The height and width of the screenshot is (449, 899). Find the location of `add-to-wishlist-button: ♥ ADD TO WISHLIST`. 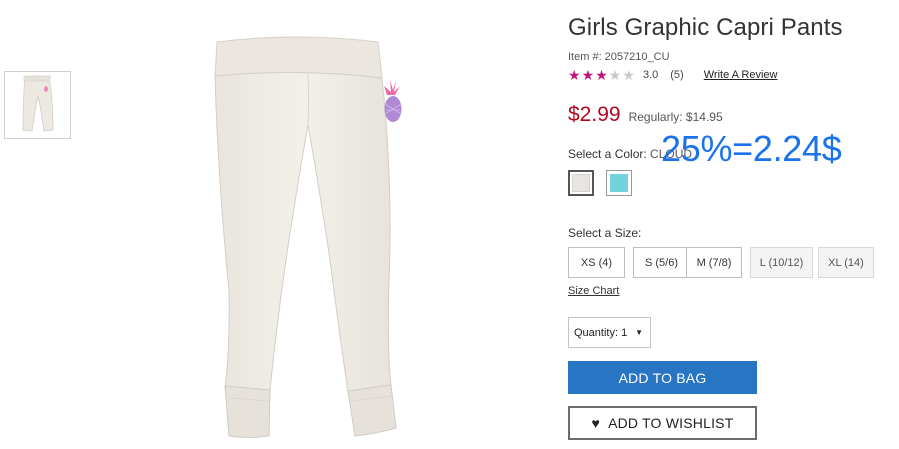

add-to-wishlist-button: ♥ ADD TO WISHLIST is located at coordinates (662, 423).